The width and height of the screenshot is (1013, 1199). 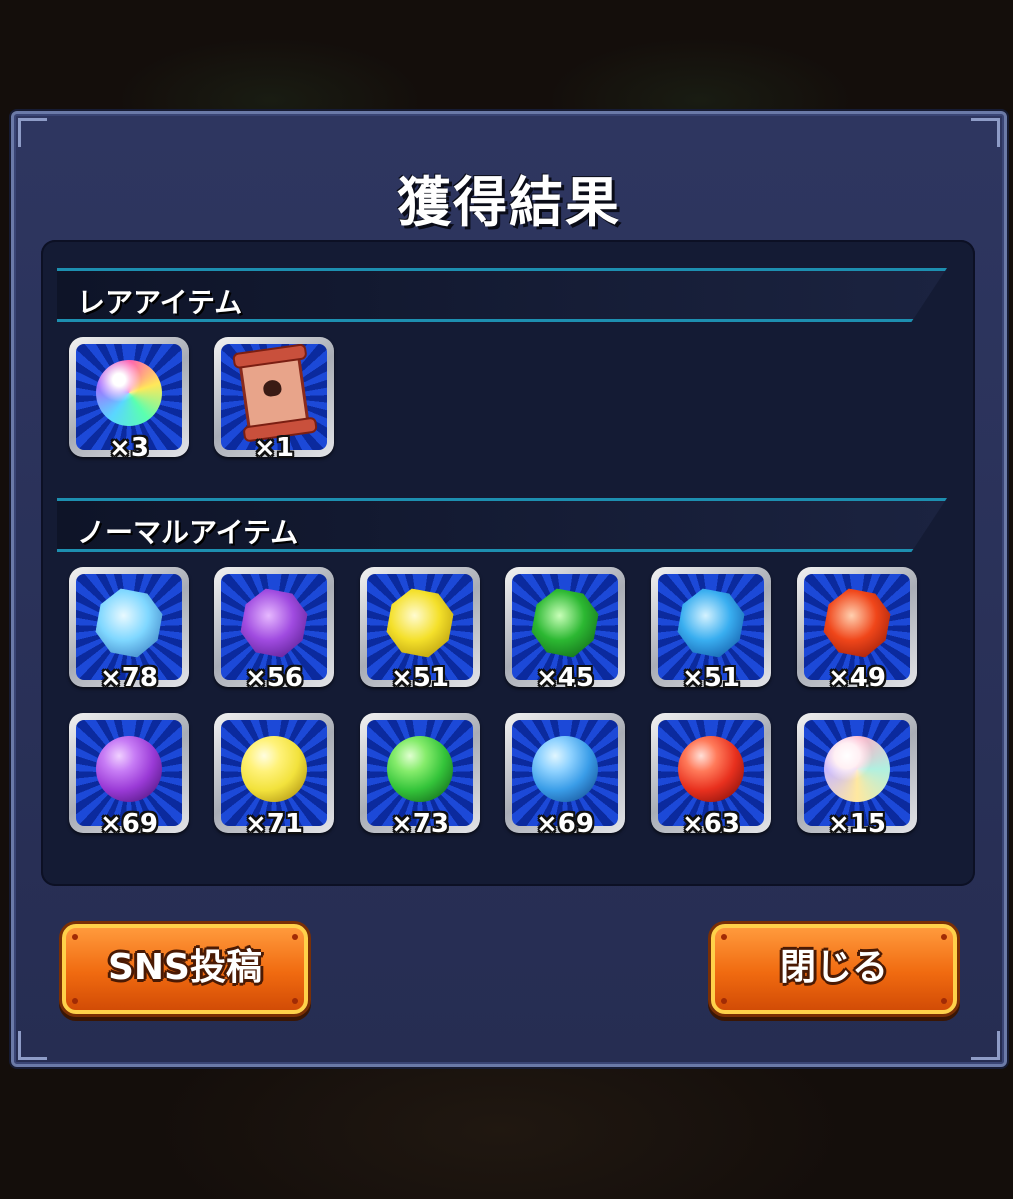 I want to click on normal-items-header: ノーマルアイテム, so click(x=502, y=525).